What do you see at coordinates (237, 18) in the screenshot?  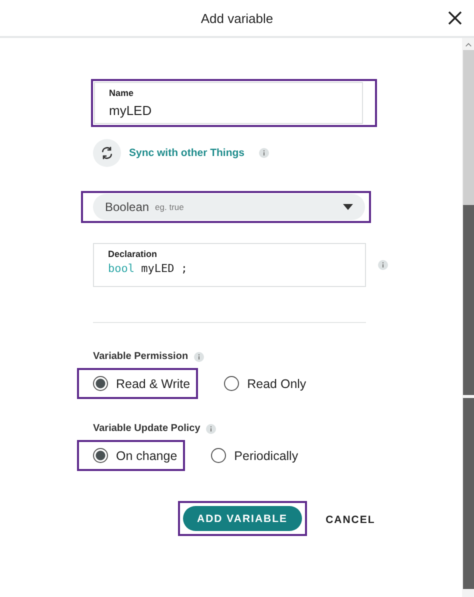 I see `dialog-title: Add variable` at bounding box center [237, 18].